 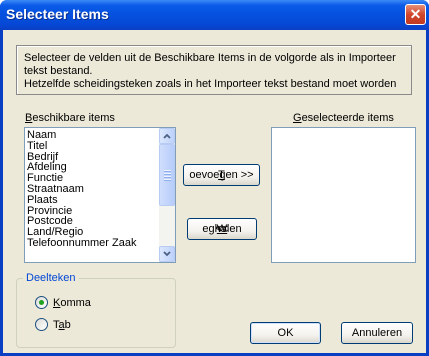 What do you see at coordinates (221, 175) in the screenshot?
I see `add-button: Toevoegen >>` at bounding box center [221, 175].